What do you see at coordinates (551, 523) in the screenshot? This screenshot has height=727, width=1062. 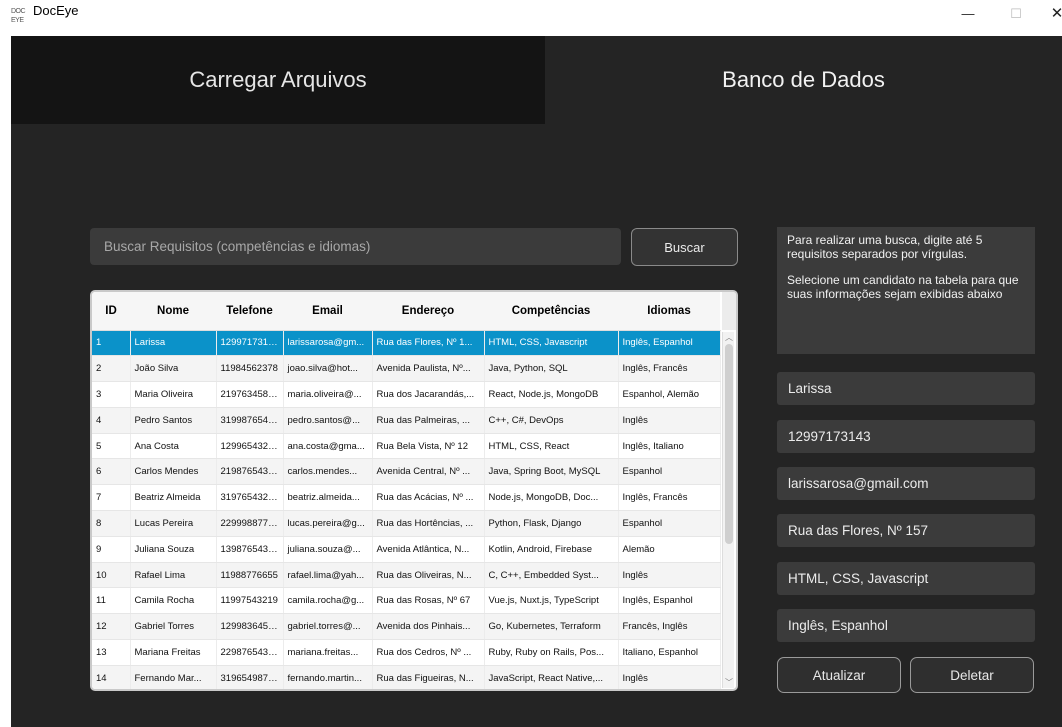 I see `table-cell: Python, Flask, Django` at bounding box center [551, 523].